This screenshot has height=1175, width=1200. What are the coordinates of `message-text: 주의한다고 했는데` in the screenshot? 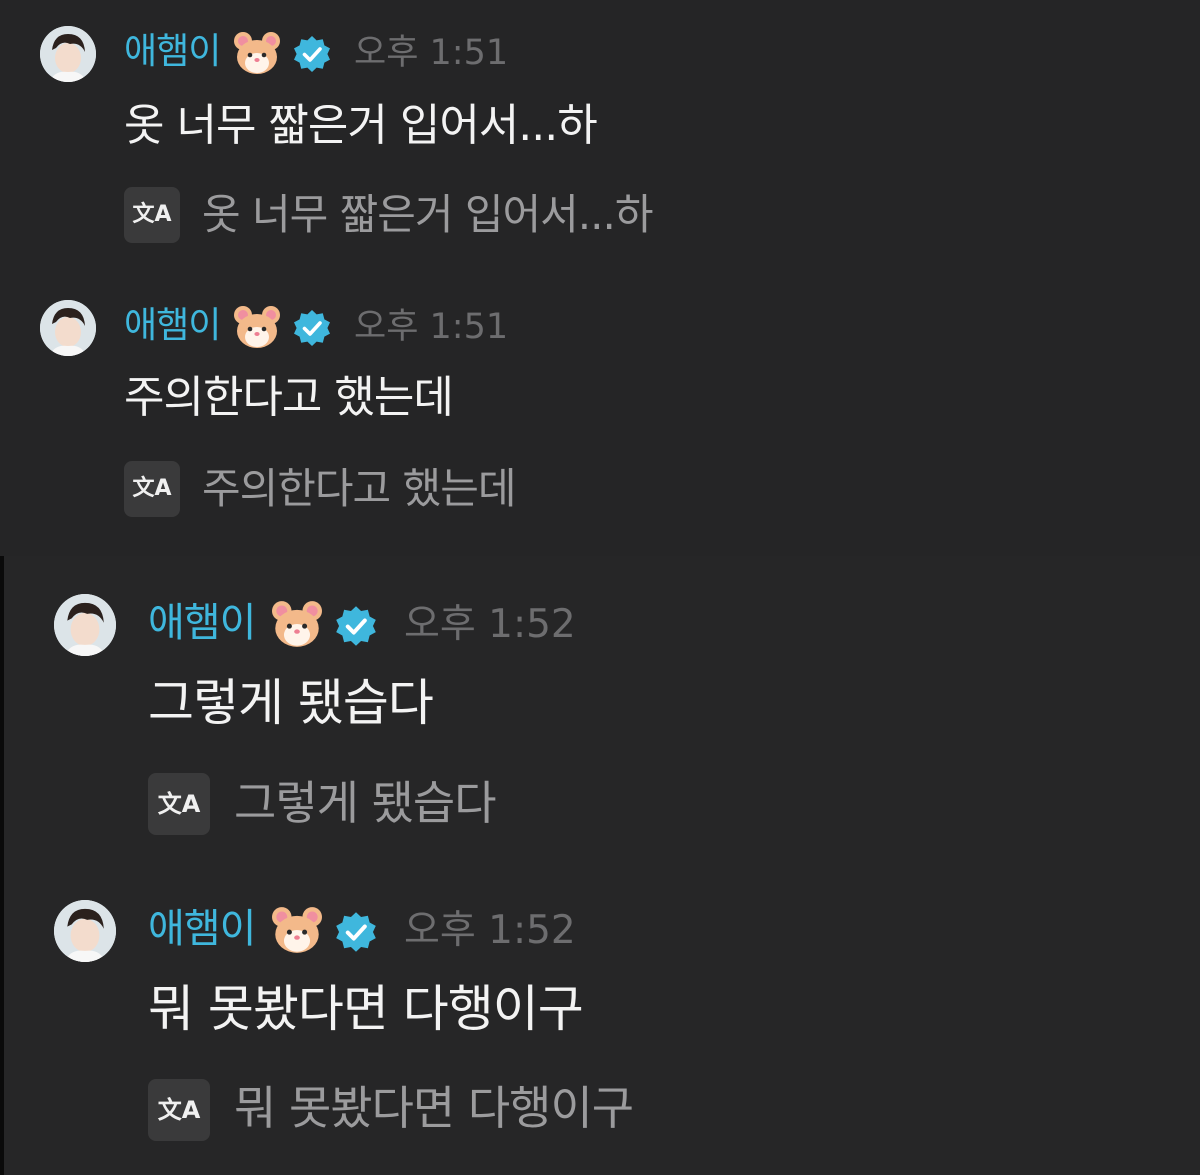 It's located at (289, 397).